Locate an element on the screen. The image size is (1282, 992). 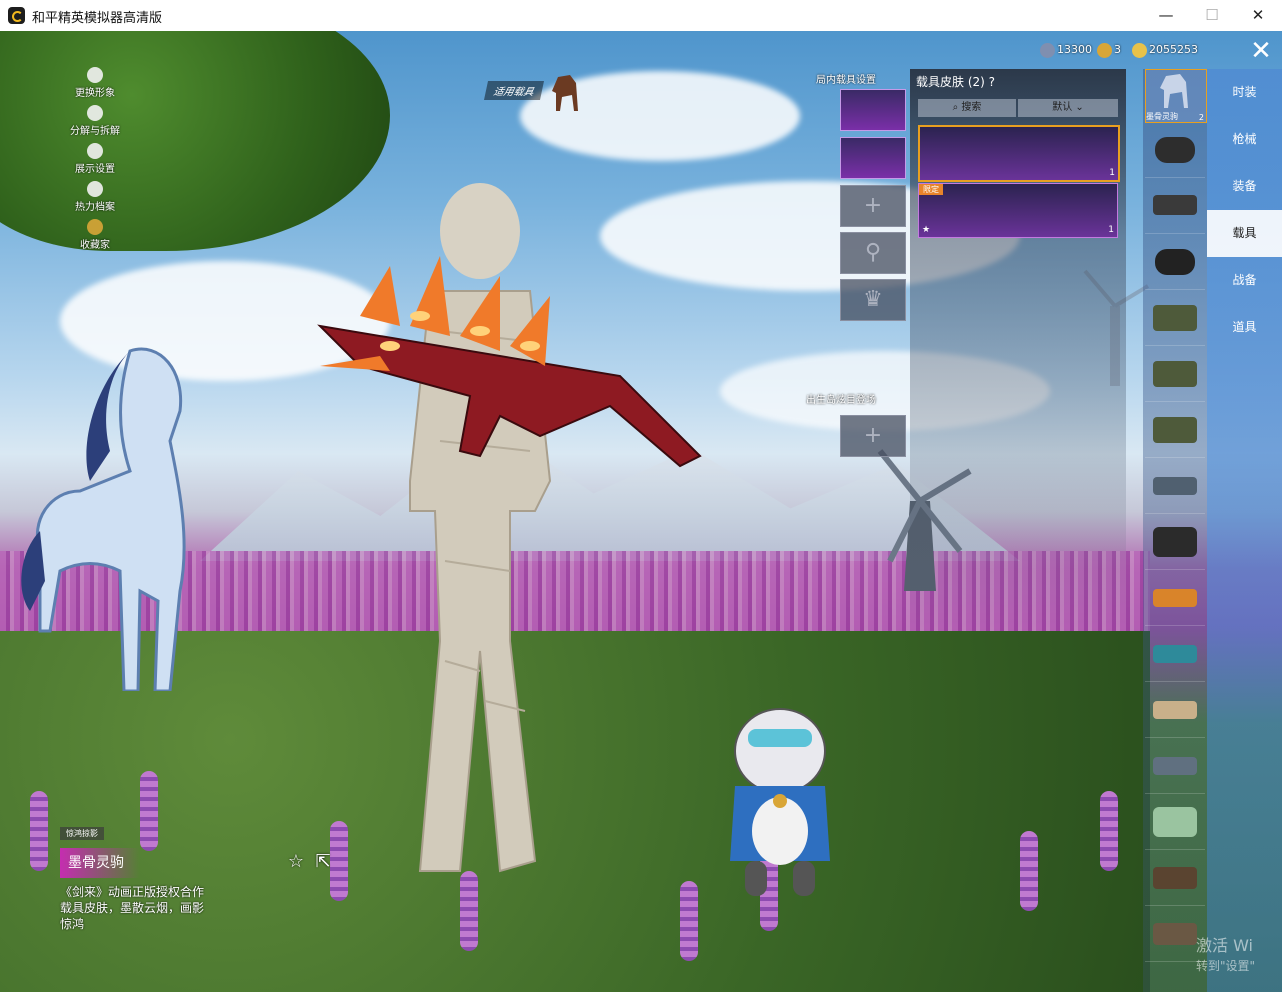
skin-card: 限定 ★ 1 is located at coordinates (1018, 210).